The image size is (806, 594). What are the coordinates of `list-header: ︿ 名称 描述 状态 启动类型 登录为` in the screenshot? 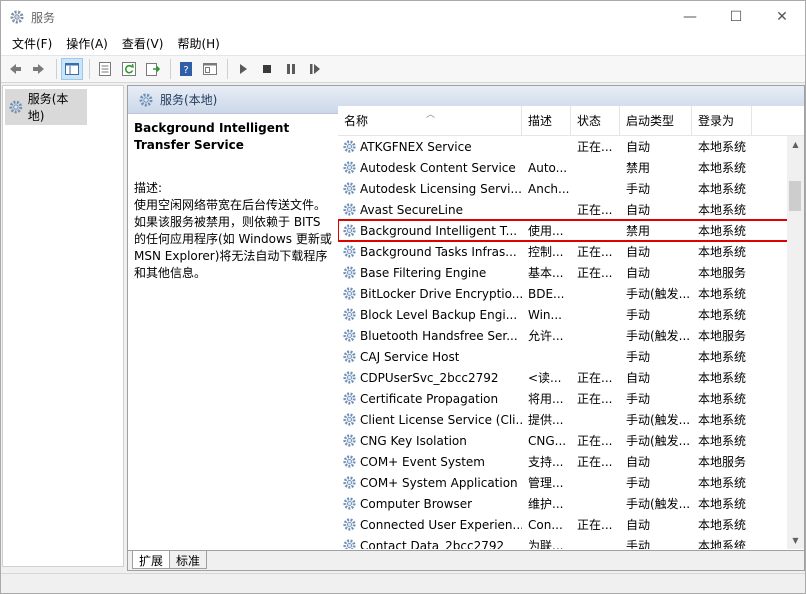 It's located at (571, 121).